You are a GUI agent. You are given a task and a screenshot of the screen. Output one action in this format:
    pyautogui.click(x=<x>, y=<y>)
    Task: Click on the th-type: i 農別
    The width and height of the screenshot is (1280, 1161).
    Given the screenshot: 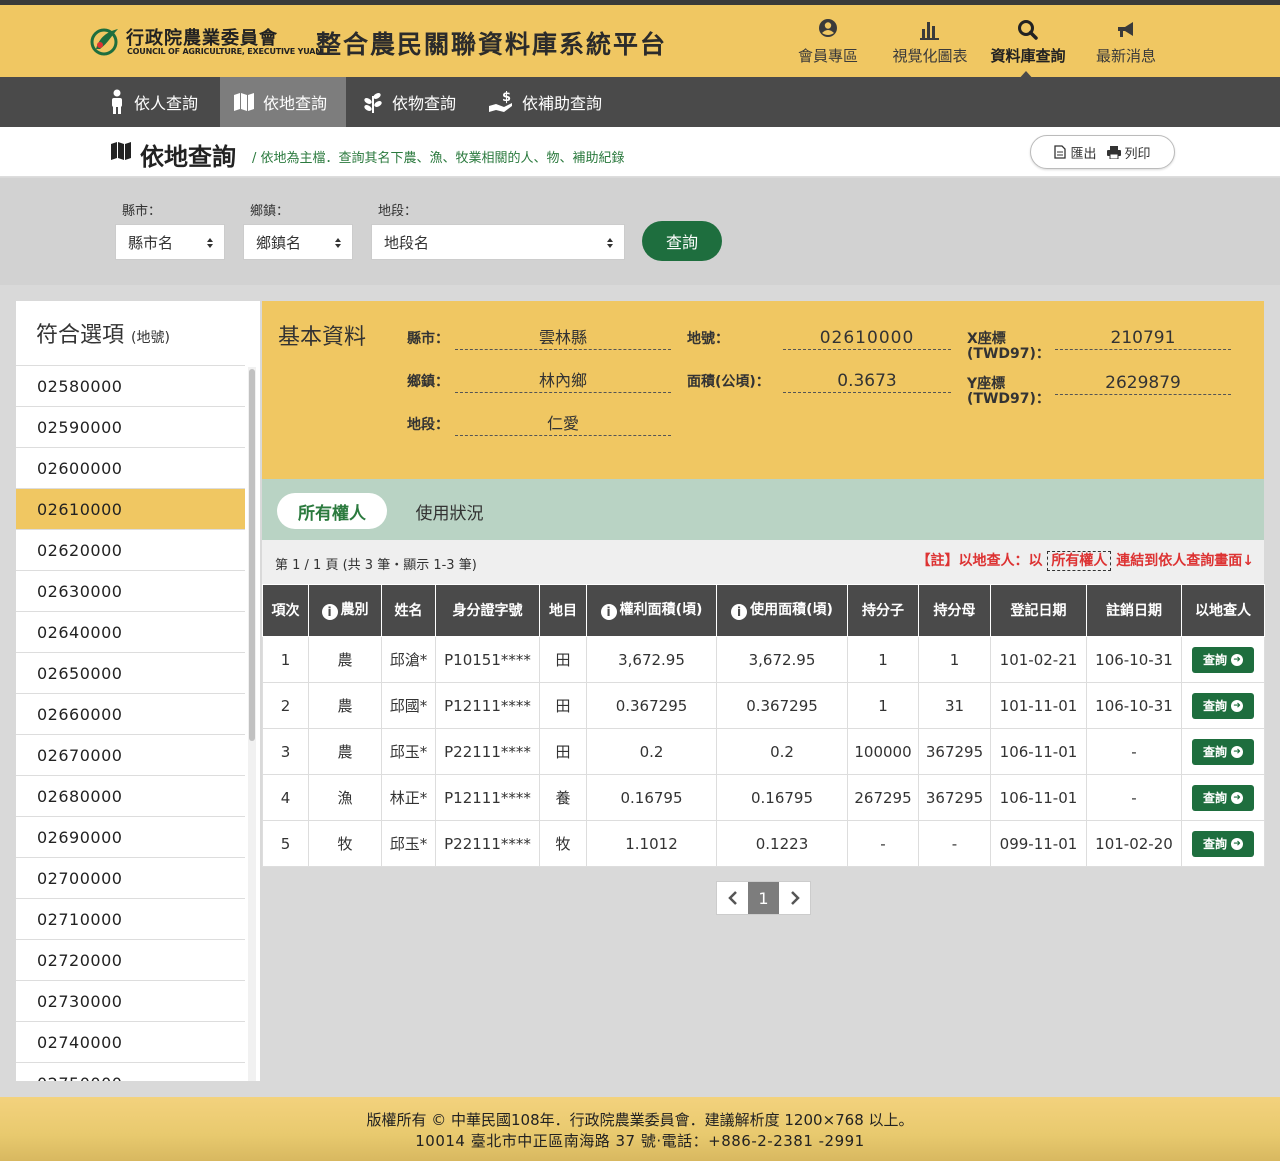 What is the action you would take?
    pyautogui.click(x=345, y=610)
    